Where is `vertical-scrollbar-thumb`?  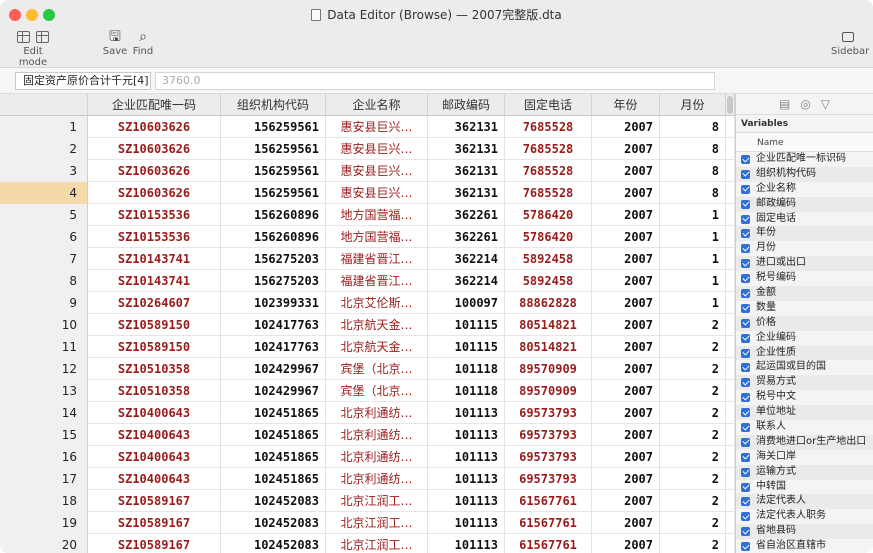 vertical-scrollbar-thumb is located at coordinates (730, 105).